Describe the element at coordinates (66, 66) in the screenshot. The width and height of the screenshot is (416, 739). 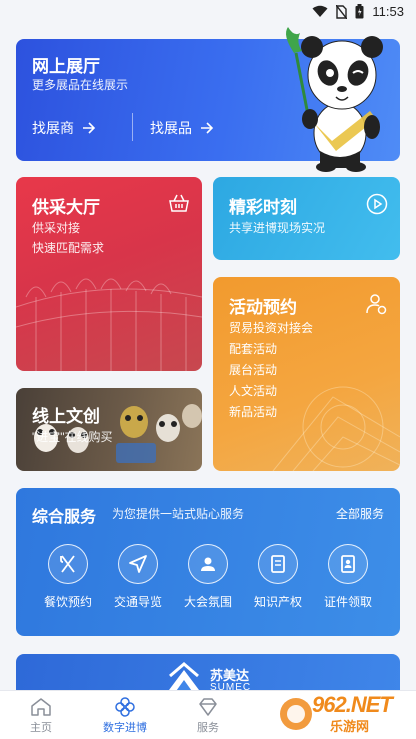
I see `hall-title: 网上展厅` at that location.